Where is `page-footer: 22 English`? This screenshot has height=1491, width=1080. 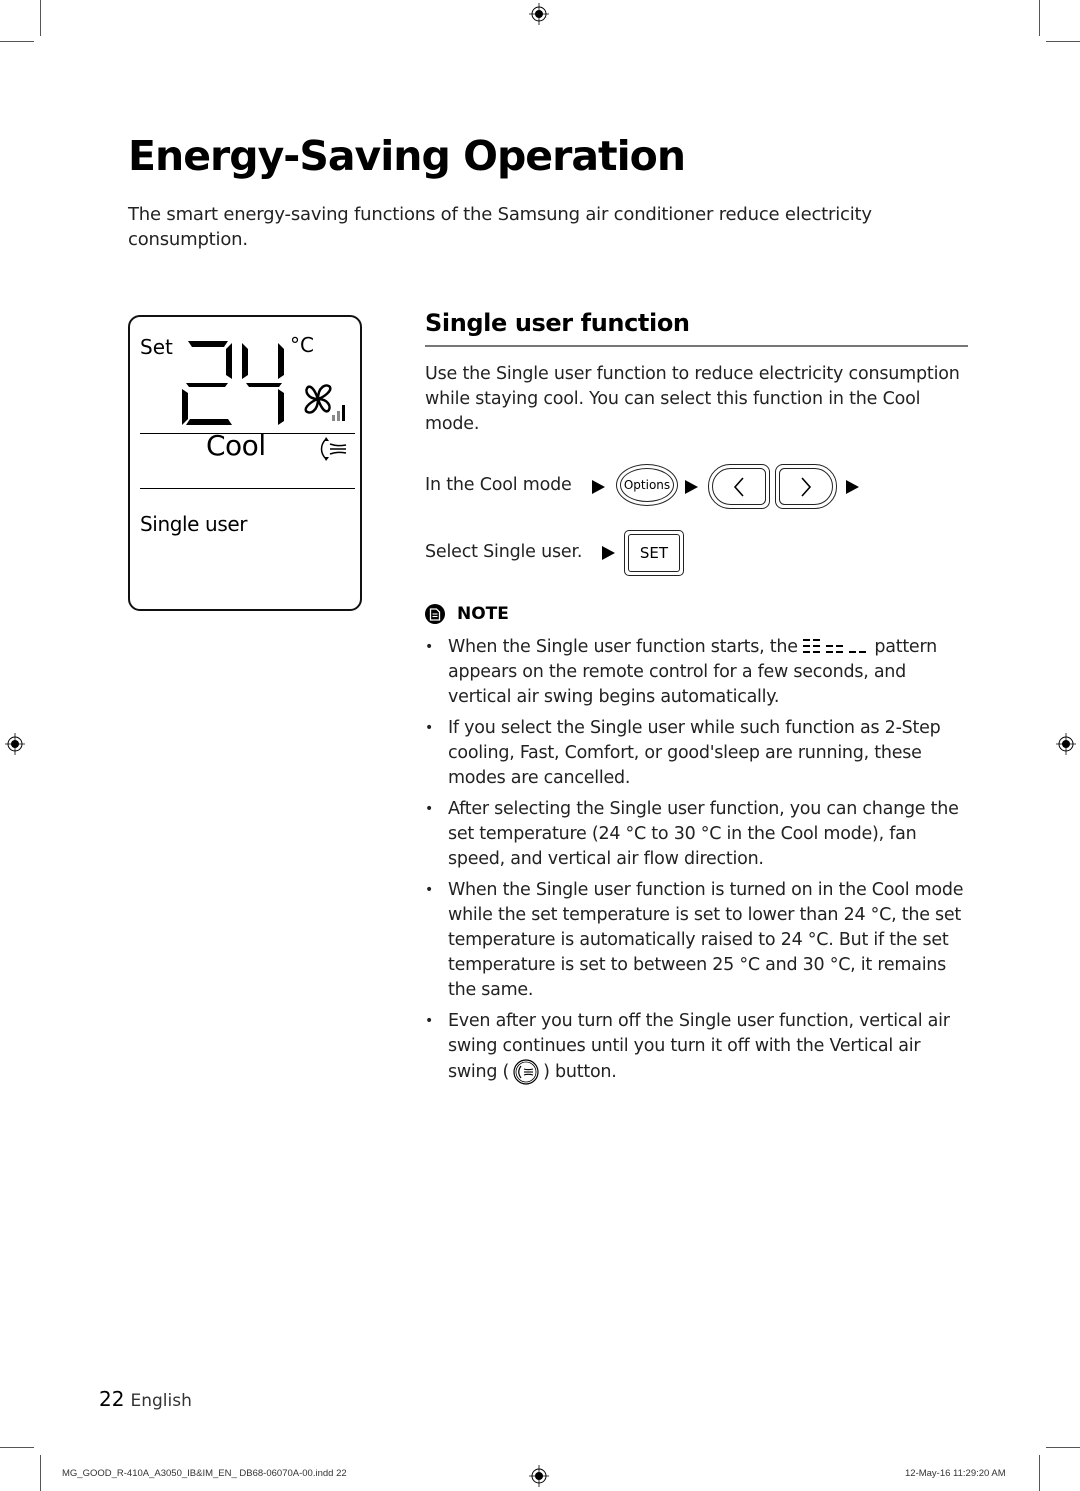
page-footer: 22 English is located at coordinates (145, 1399).